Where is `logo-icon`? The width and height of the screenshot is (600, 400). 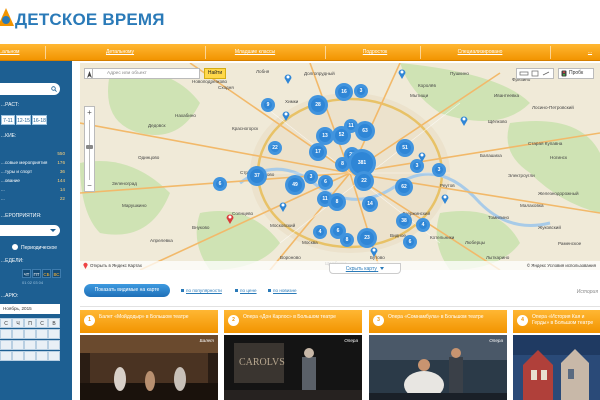 logo-icon is located at coordinates (8, 18).